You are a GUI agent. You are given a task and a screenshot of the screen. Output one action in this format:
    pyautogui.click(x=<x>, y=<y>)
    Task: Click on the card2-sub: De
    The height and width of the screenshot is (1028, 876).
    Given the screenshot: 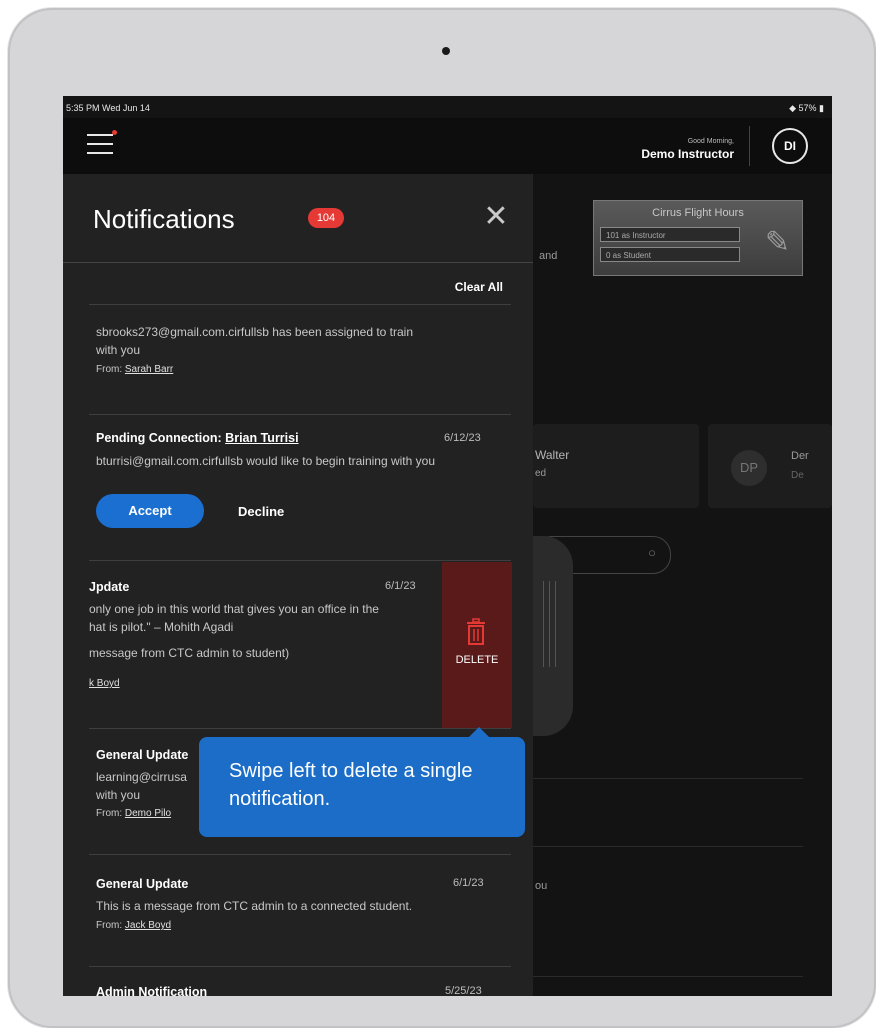 What is the action you would take?
    pyautogui.click(x=797, y=475)
    